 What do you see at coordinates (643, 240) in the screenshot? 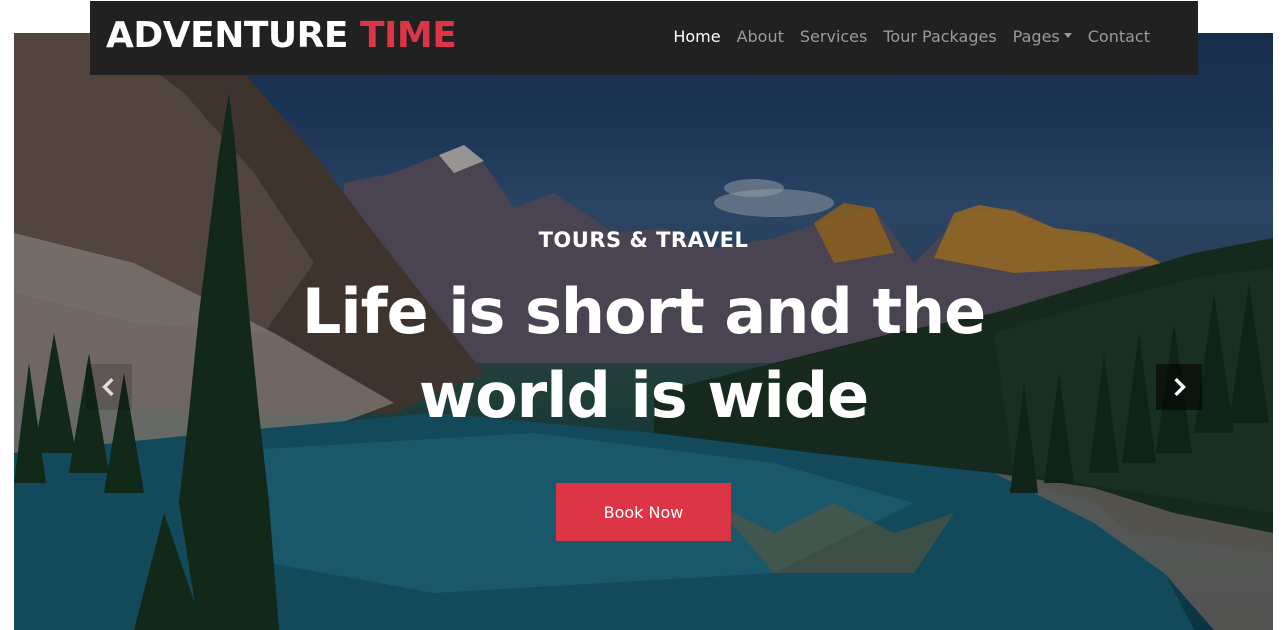
I see `hero-kicker: TOURS & TRAVEL` at bounding box center [643, 240].